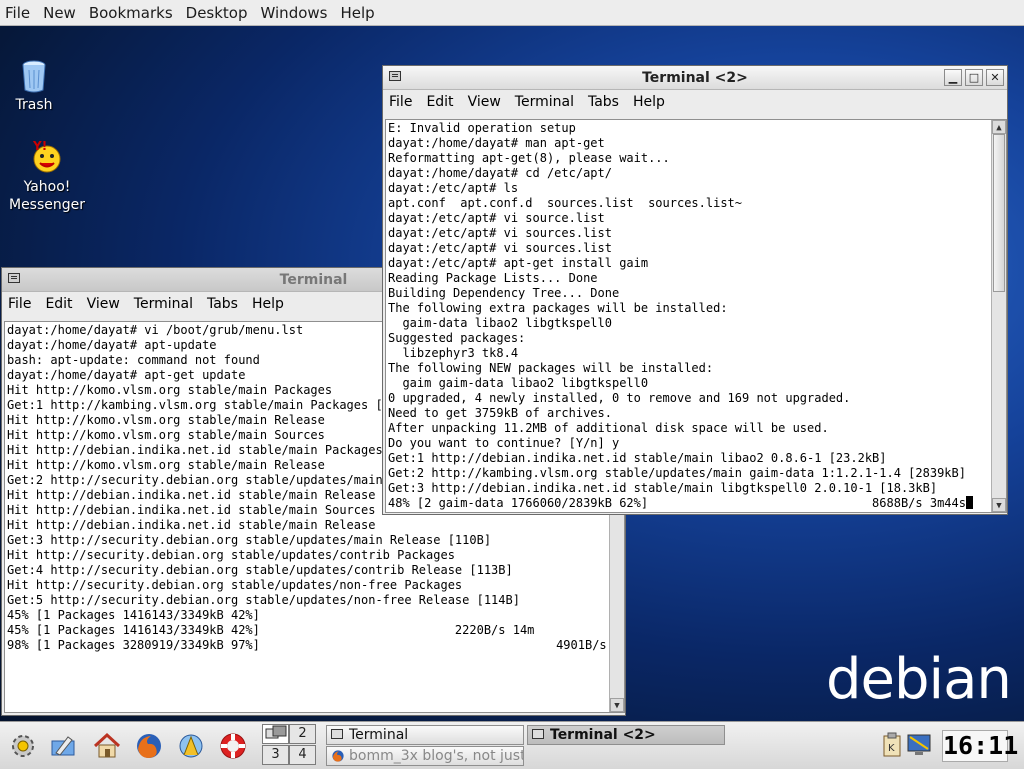  Describe the element at coordinates (133, 615) in the screenshot. I see `terminal-line: 45% [1 Packages 1416143/3349kB 42%]` at that location.